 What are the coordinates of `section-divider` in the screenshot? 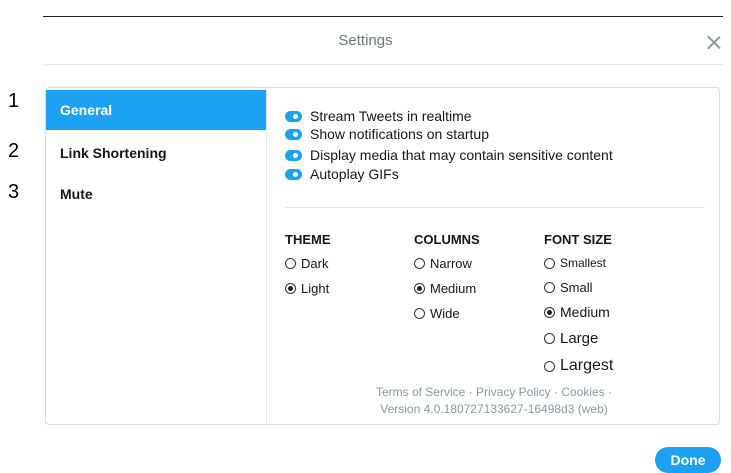 It's located at (495, 207).